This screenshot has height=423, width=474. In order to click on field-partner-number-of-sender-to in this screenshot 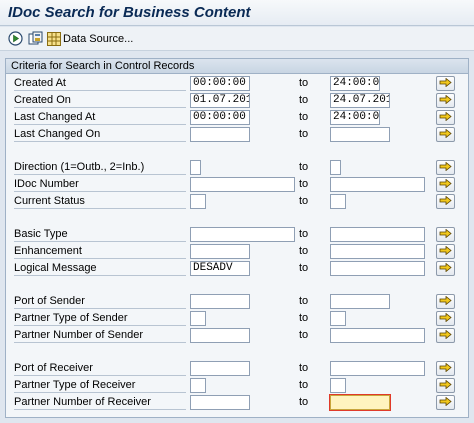, I will do `click(377, 335)`.